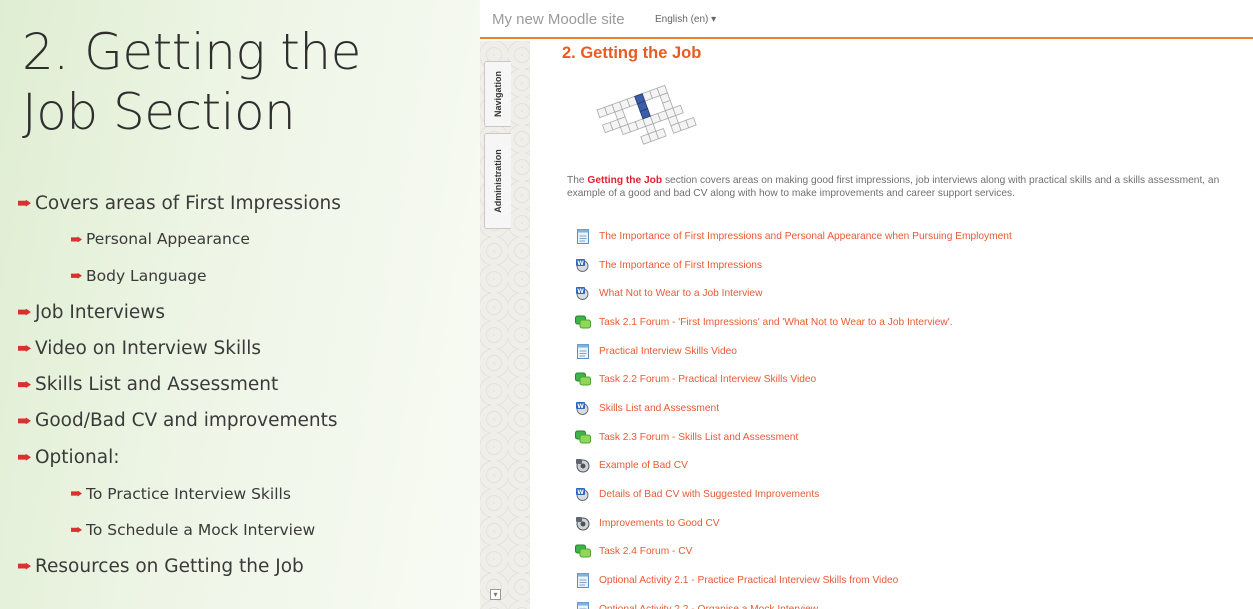 Image resolution: width=1253 pixels, height=609 pixels. Describe the element at coordinates (188, 203) in the screenshot. I see `slide-bullet-text: Covers areas of First Impressions` at that location.